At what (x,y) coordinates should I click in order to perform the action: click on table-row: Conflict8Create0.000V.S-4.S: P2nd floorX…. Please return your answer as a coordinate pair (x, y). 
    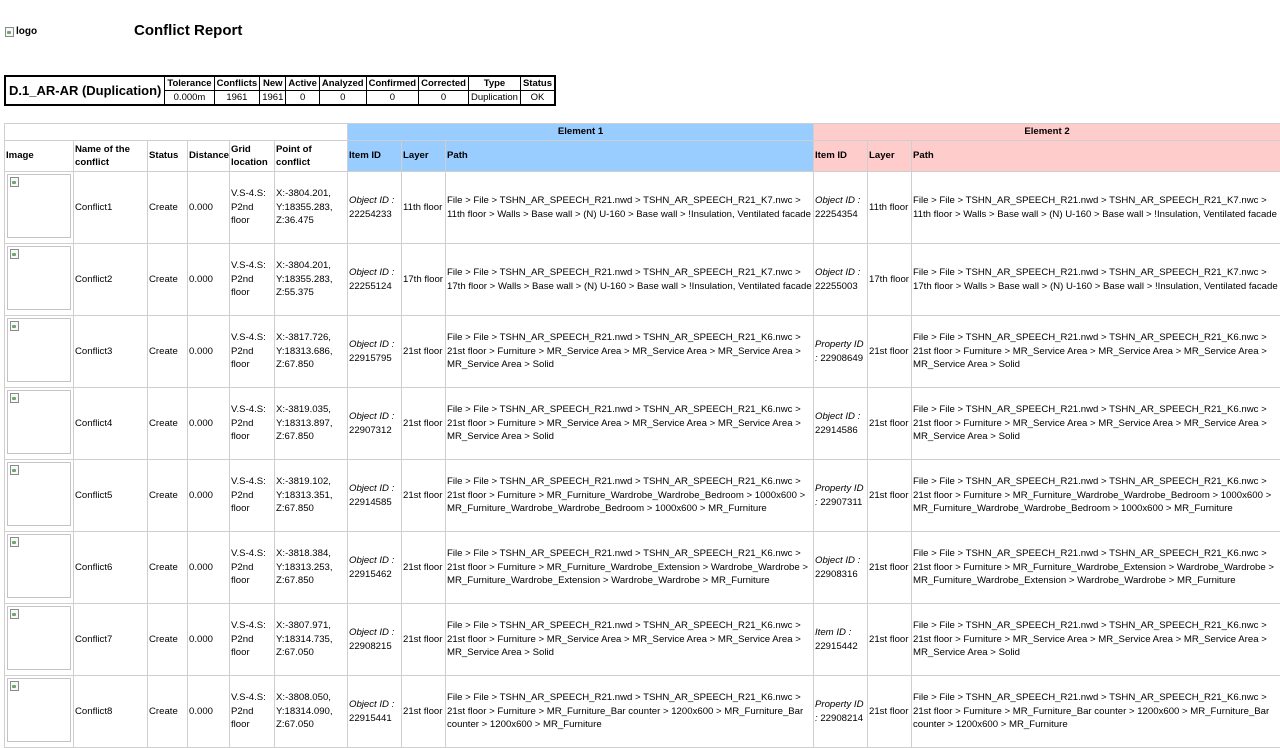
    Looking at the image, I should click on (642, 712).